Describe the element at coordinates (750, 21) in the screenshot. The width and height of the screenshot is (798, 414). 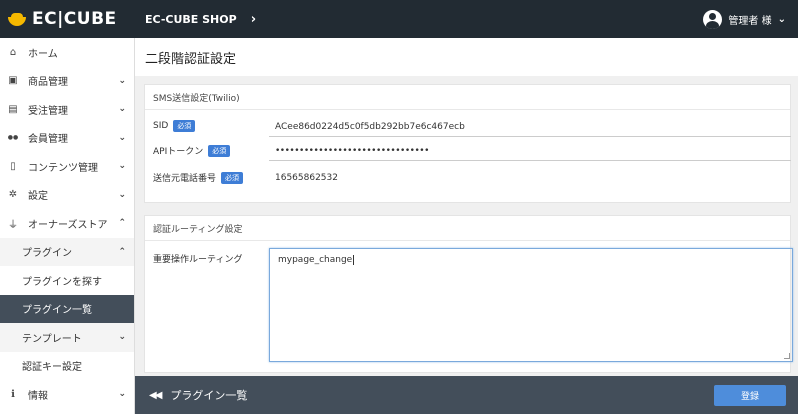
I see `user-label: 管理者 様` at that location.